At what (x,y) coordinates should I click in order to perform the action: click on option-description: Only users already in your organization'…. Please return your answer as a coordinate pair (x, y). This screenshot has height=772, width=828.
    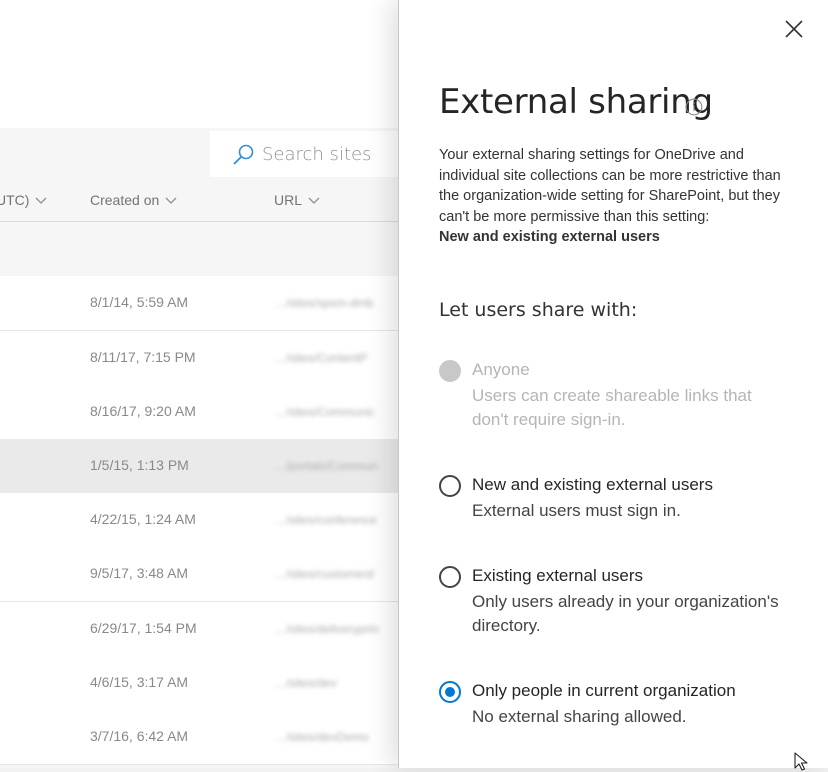
    Looking at the image, I should click on (625, 613).